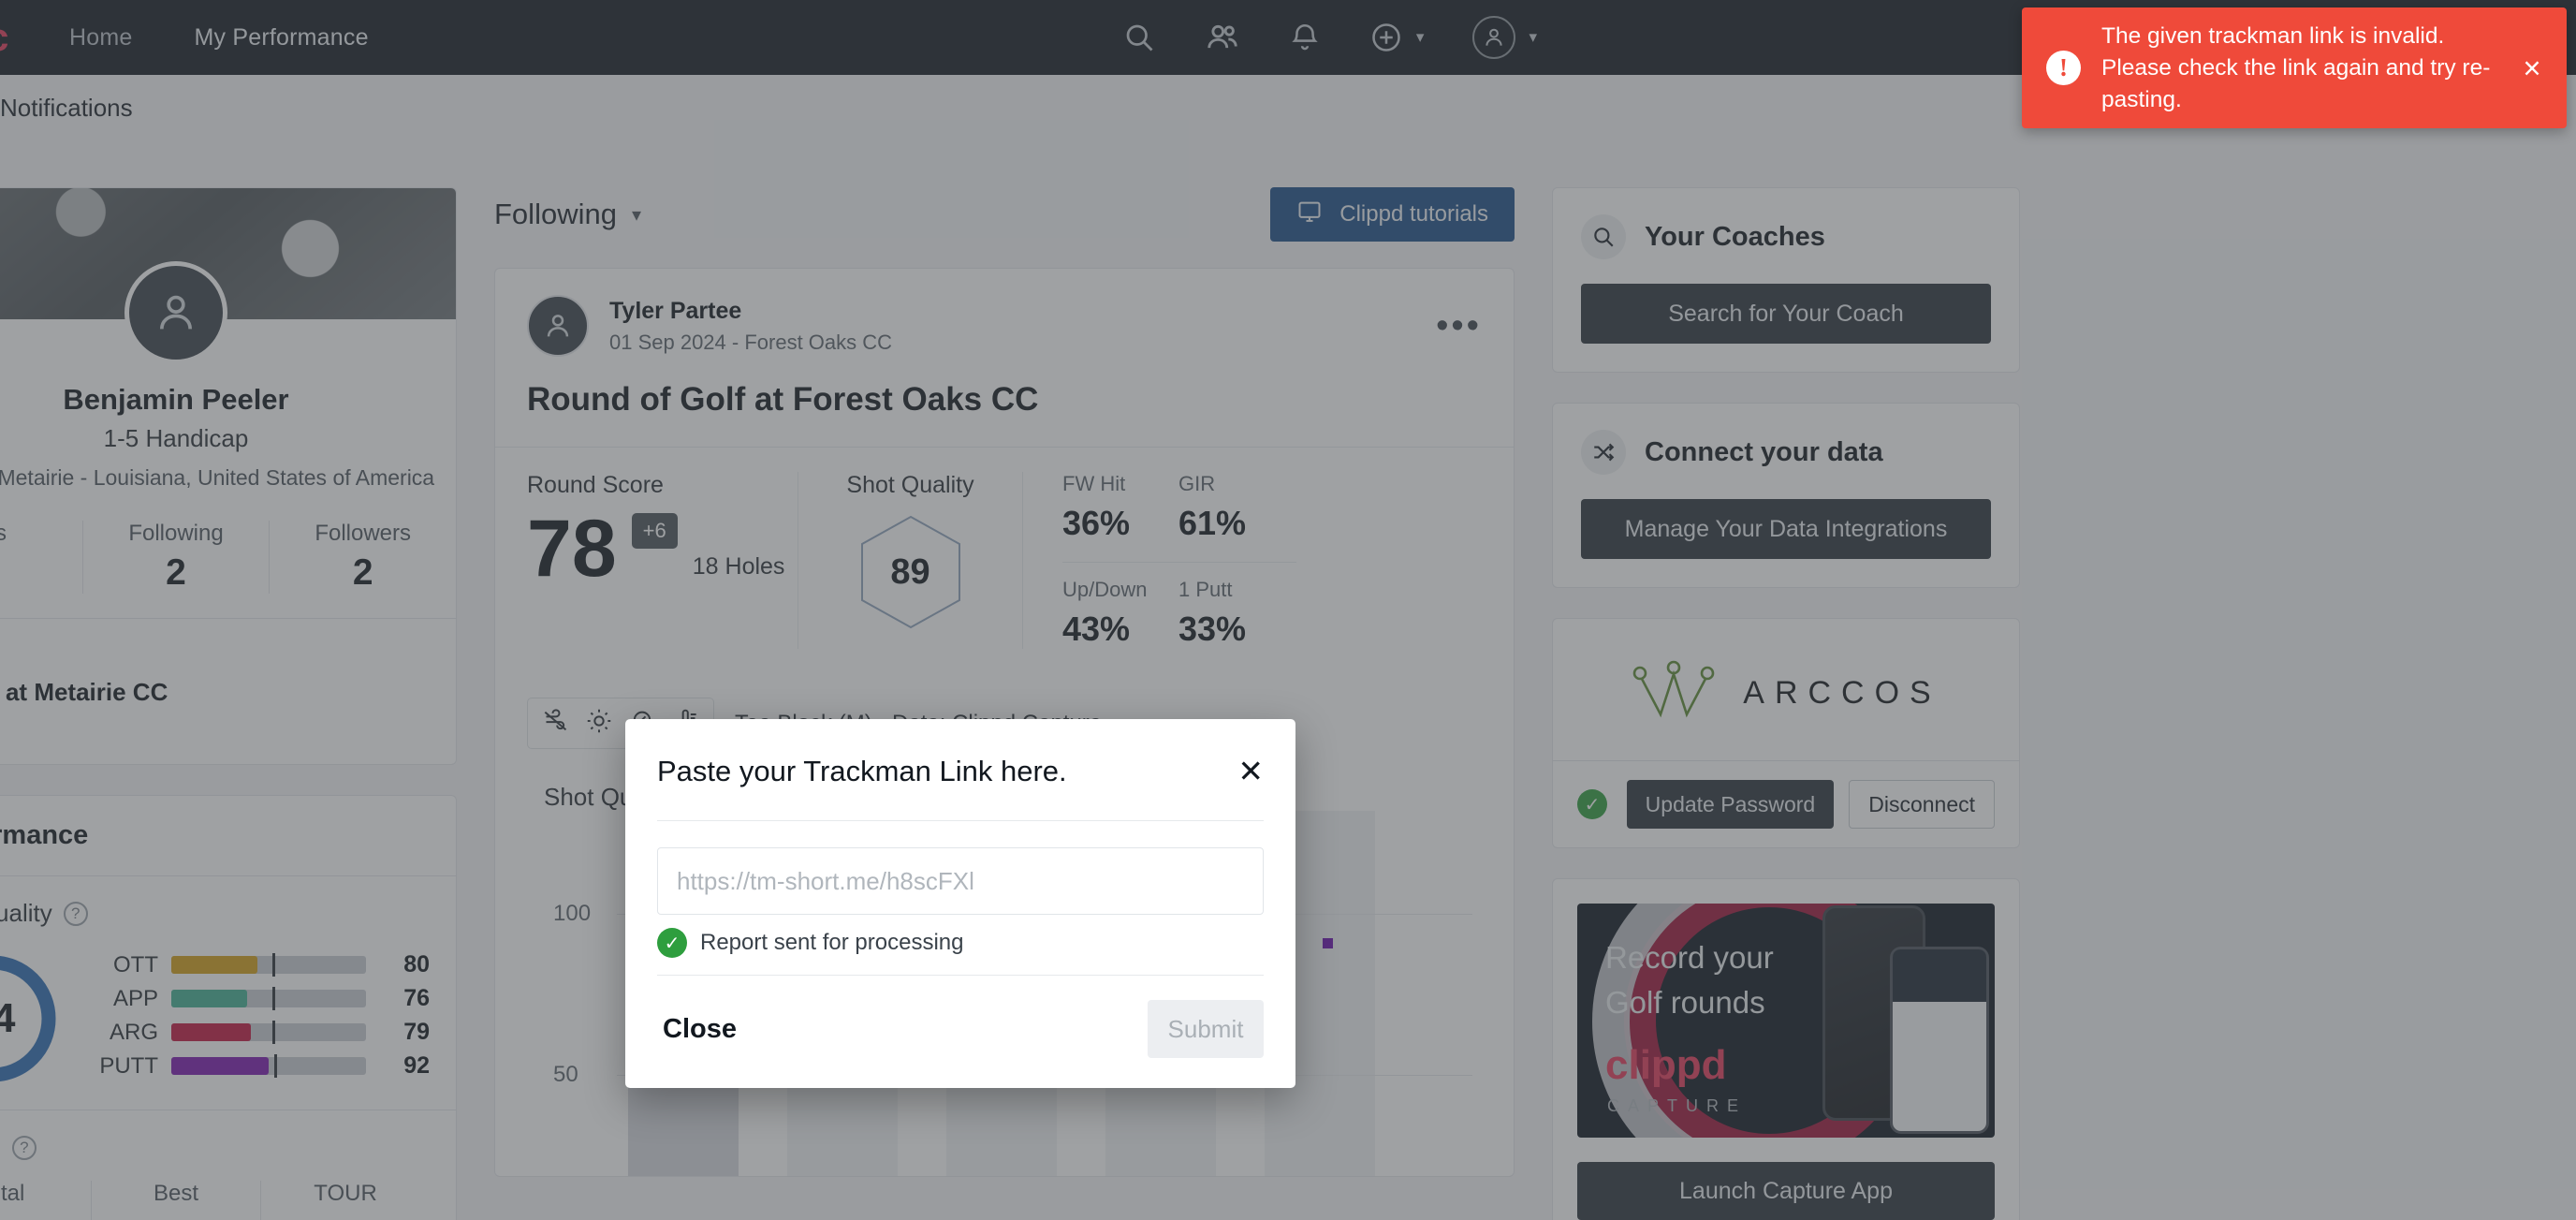  I want to click on close-icon: ×, so click(2532, 67).